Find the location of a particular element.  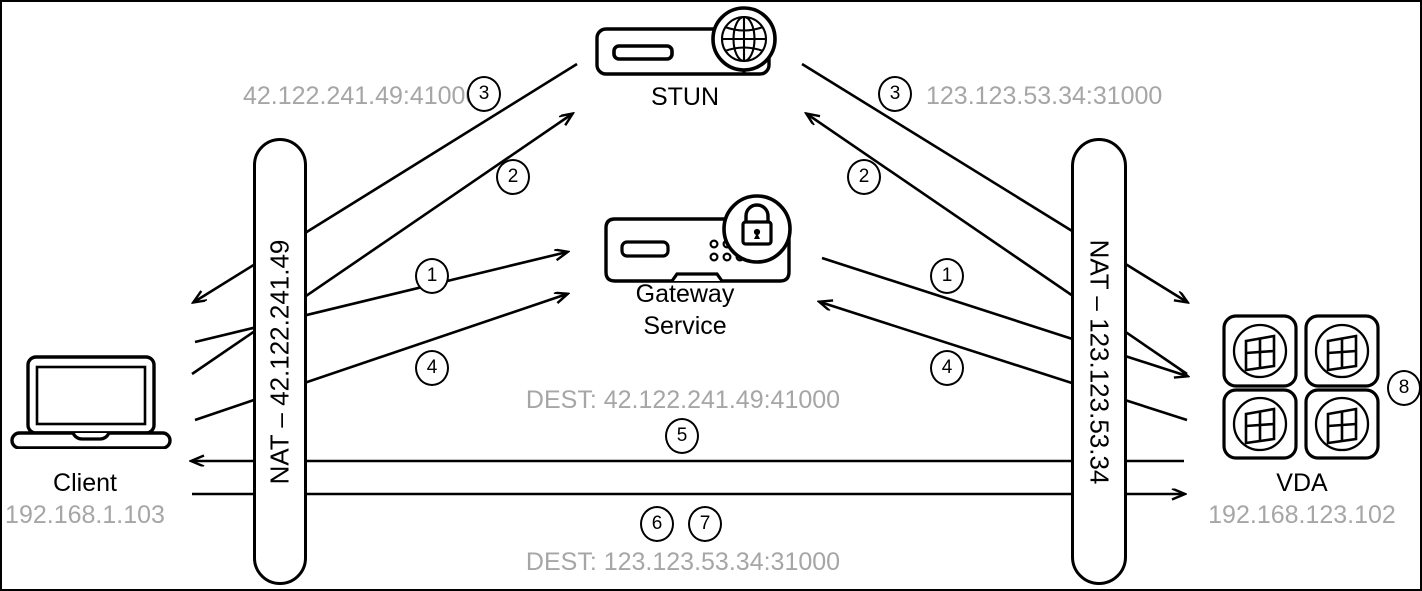

gateway-label-line2: Service is located at coordinates (685, 326).